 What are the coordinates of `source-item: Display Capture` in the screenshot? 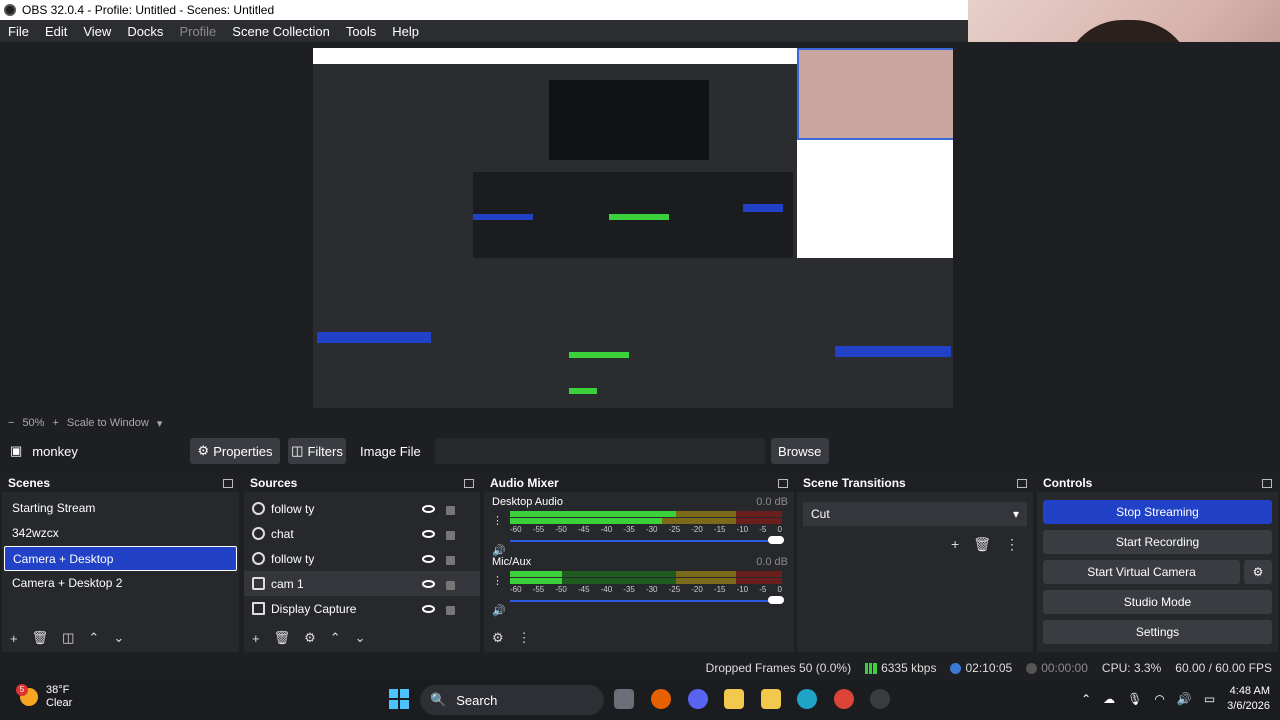 It's located at (362, 608).